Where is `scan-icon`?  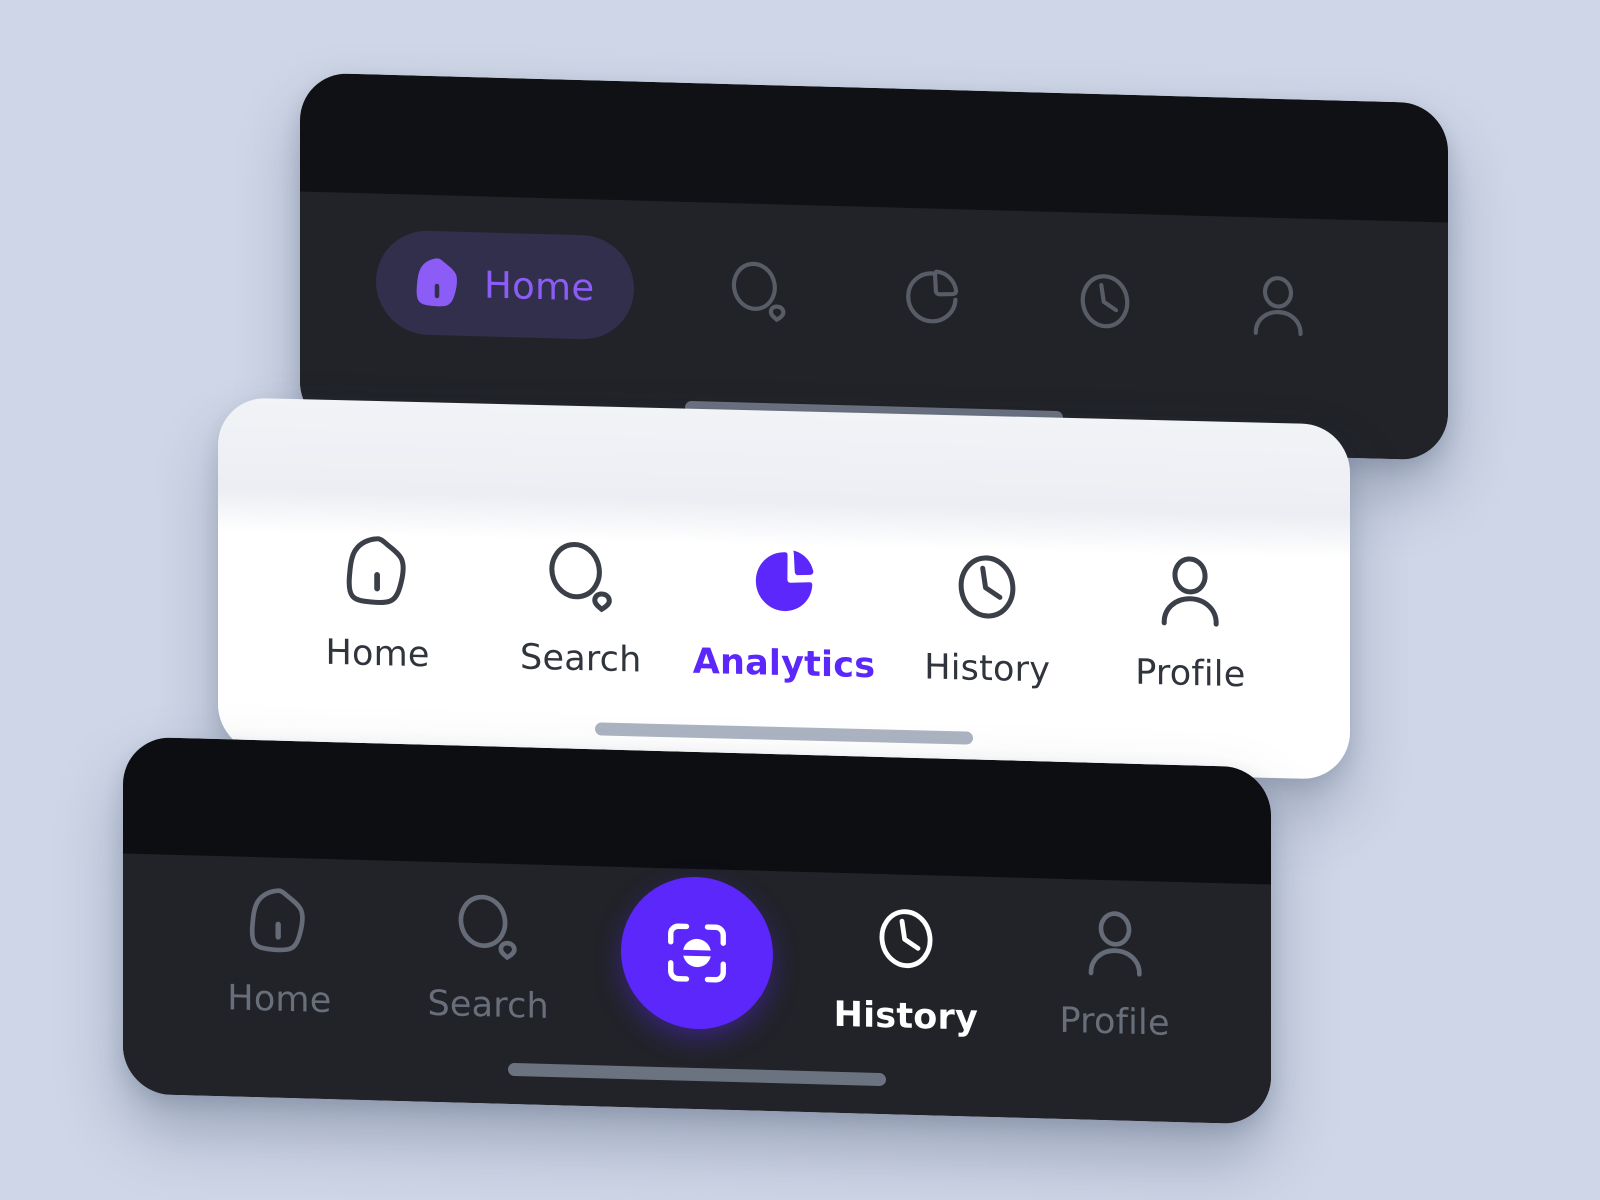 scan-icon is located at coordinates (697, 953).